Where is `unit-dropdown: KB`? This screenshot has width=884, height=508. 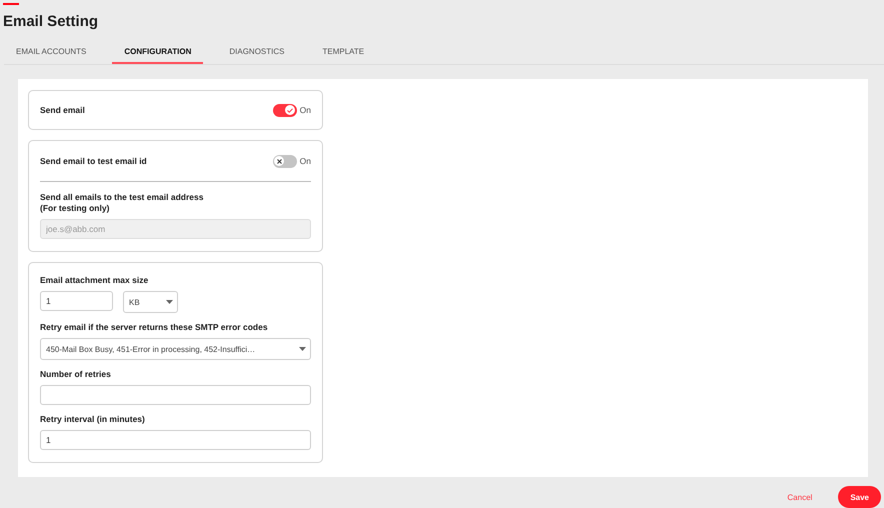 unit-dropdown: KB is located at coordinates (150, 302).